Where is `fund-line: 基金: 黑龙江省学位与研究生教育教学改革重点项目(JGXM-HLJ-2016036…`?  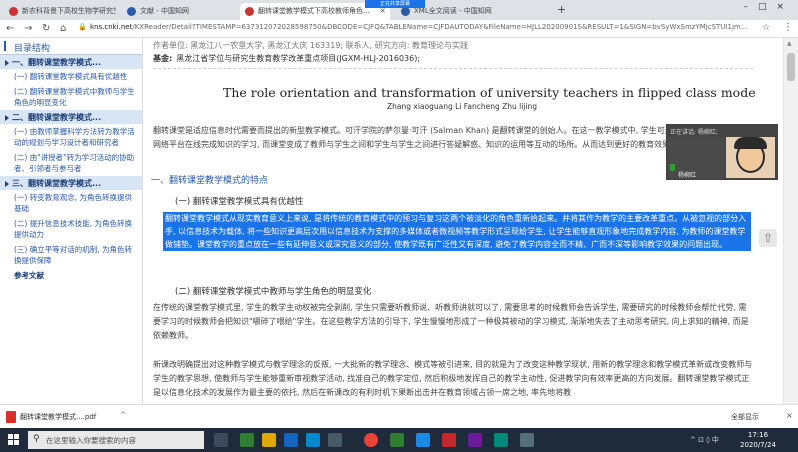
fund-line: 基金: 黑龙江省学位与研究生教育教学改革重点项目(JGXM-HLJ-2016036… is located at coordinates (287, 58).